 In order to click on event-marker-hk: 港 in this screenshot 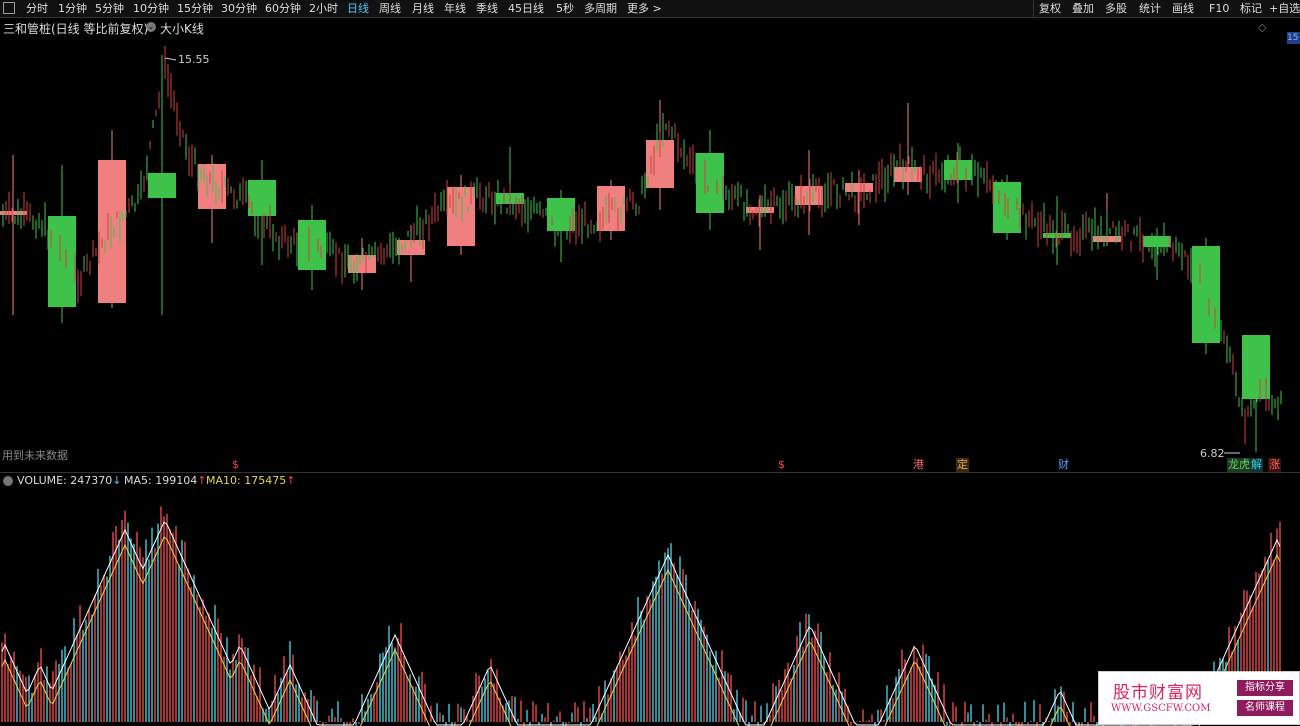, I will do `click(918, 465)`.